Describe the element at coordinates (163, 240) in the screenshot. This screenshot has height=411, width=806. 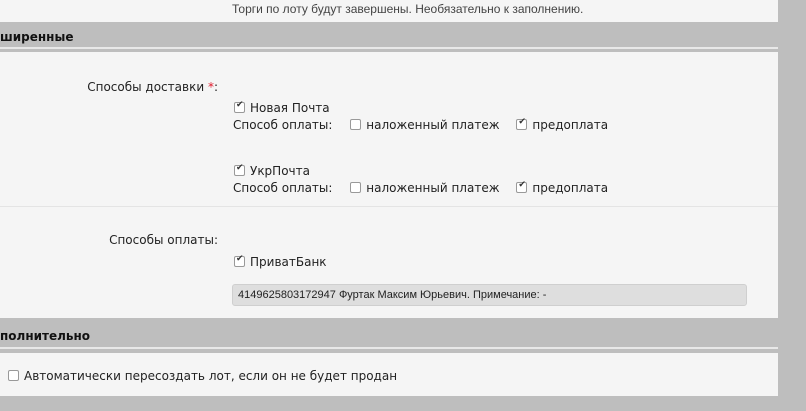
I see `payment-methods-label: Способы оплаты:` at that location.